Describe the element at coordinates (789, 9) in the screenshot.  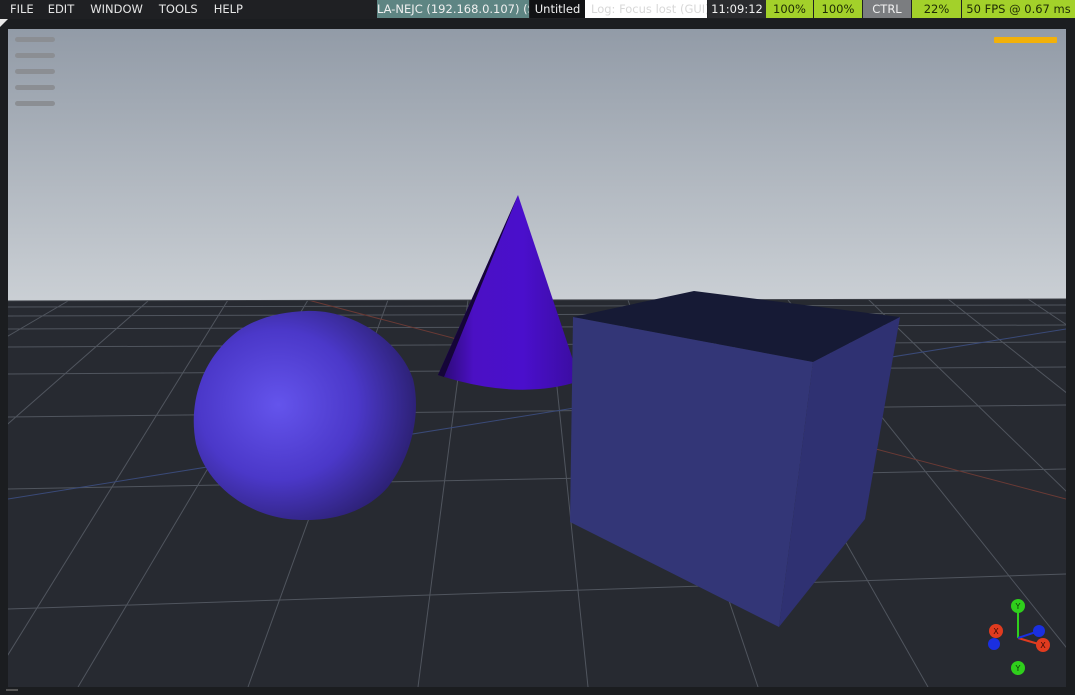
I see `cpu-usage-1: 100%` at that location.